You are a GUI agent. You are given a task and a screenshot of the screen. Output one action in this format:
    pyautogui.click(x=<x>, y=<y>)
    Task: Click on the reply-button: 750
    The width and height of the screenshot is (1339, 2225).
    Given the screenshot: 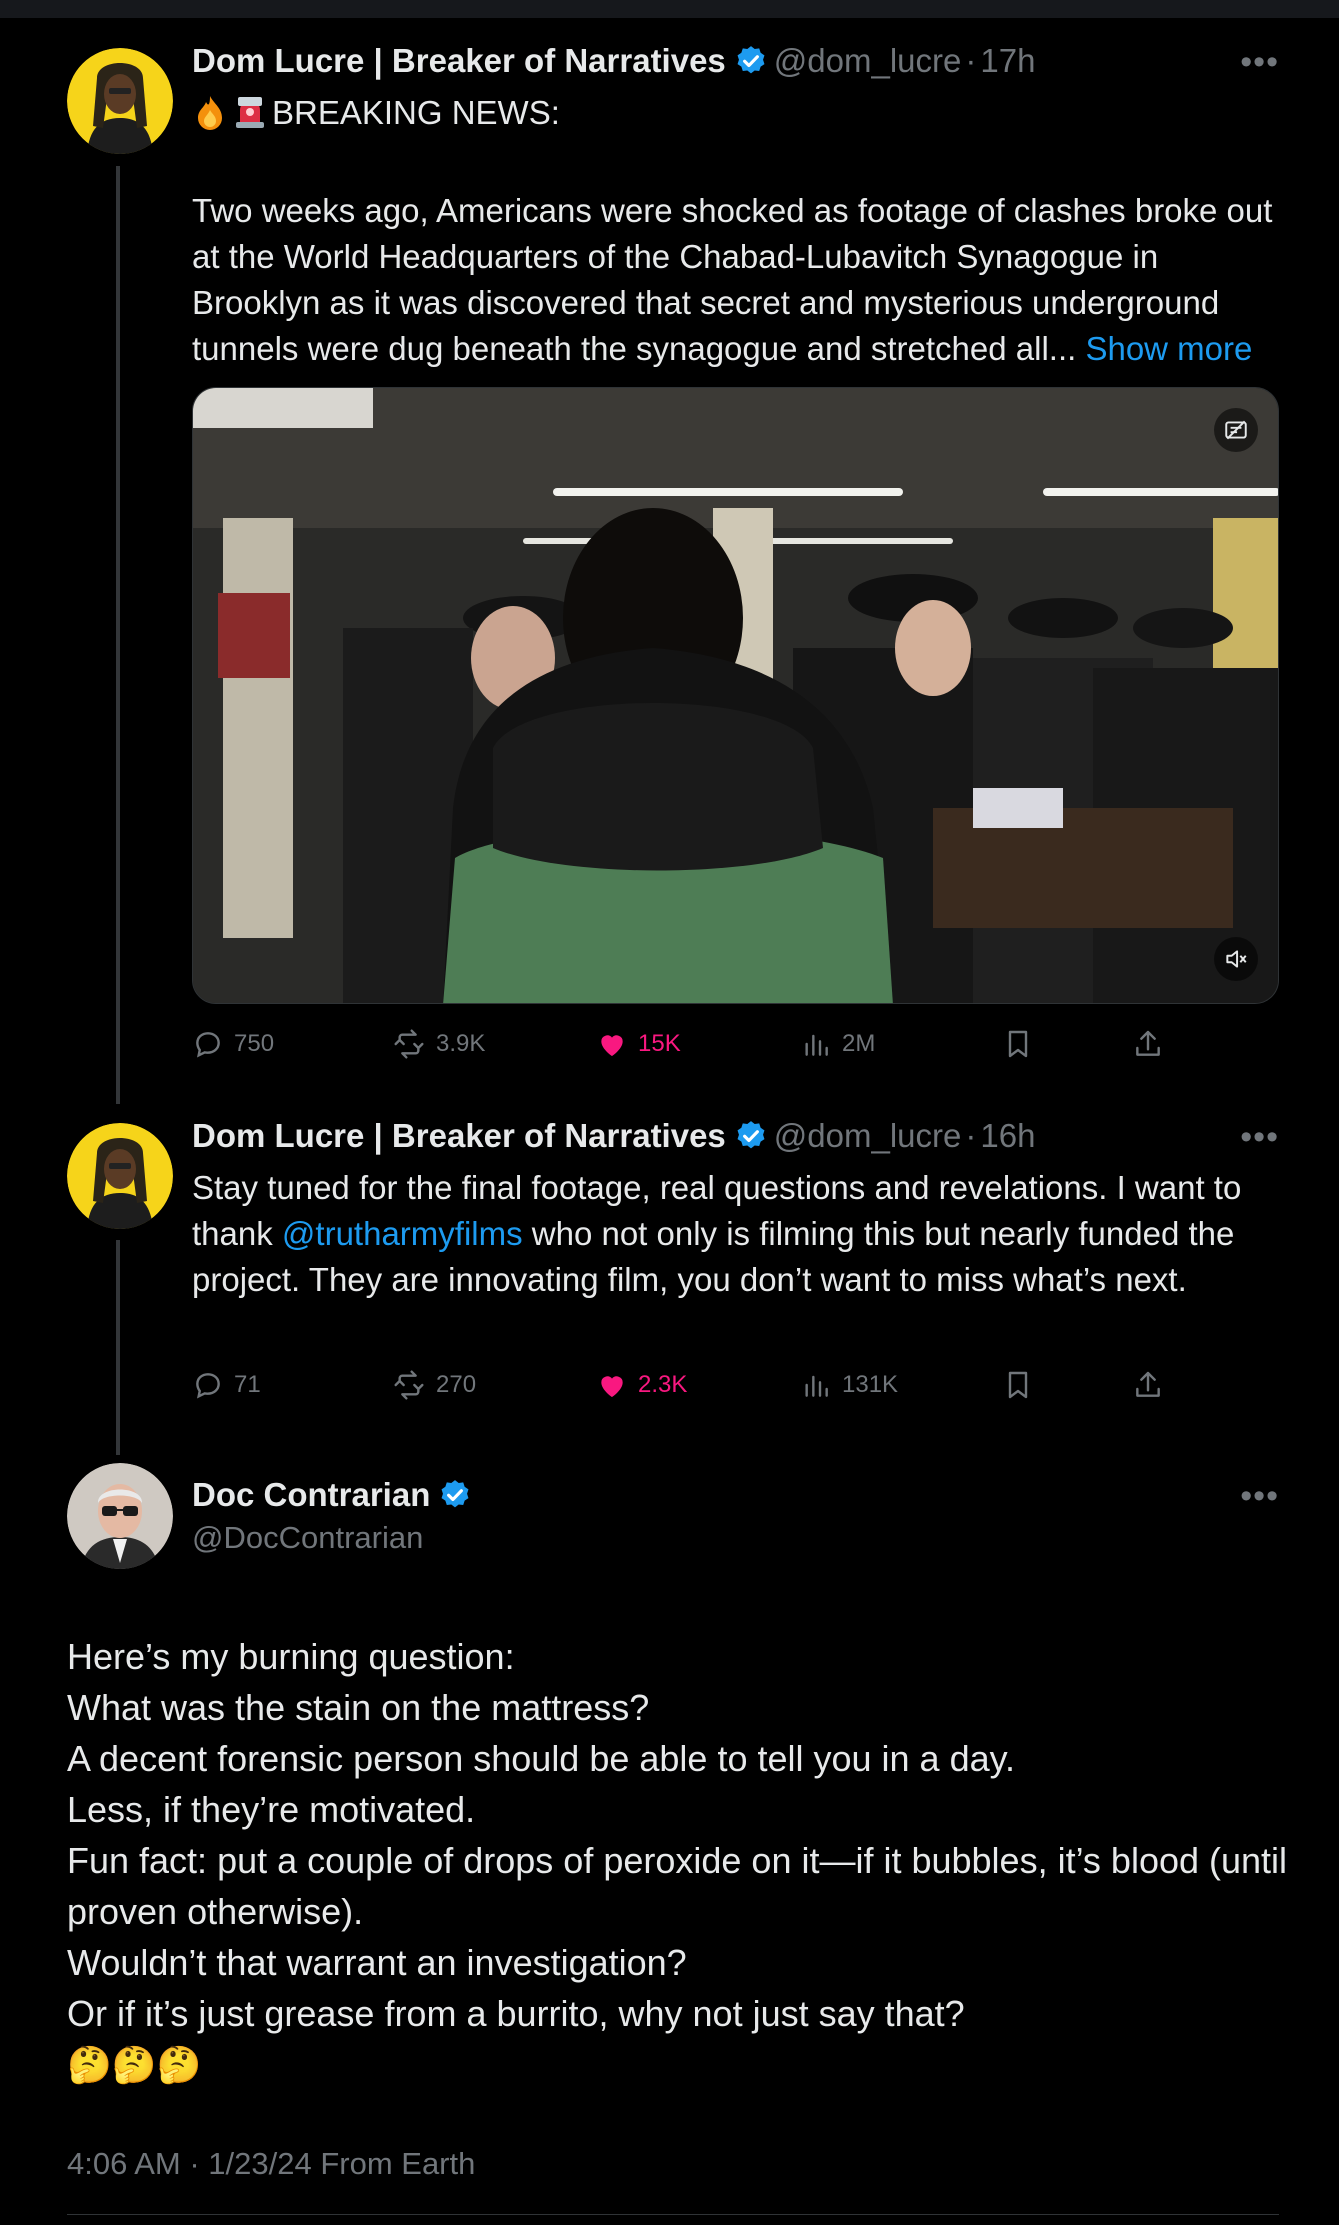 What is the action you would take?
    pyautogui.click(x=233, y=1044)
    